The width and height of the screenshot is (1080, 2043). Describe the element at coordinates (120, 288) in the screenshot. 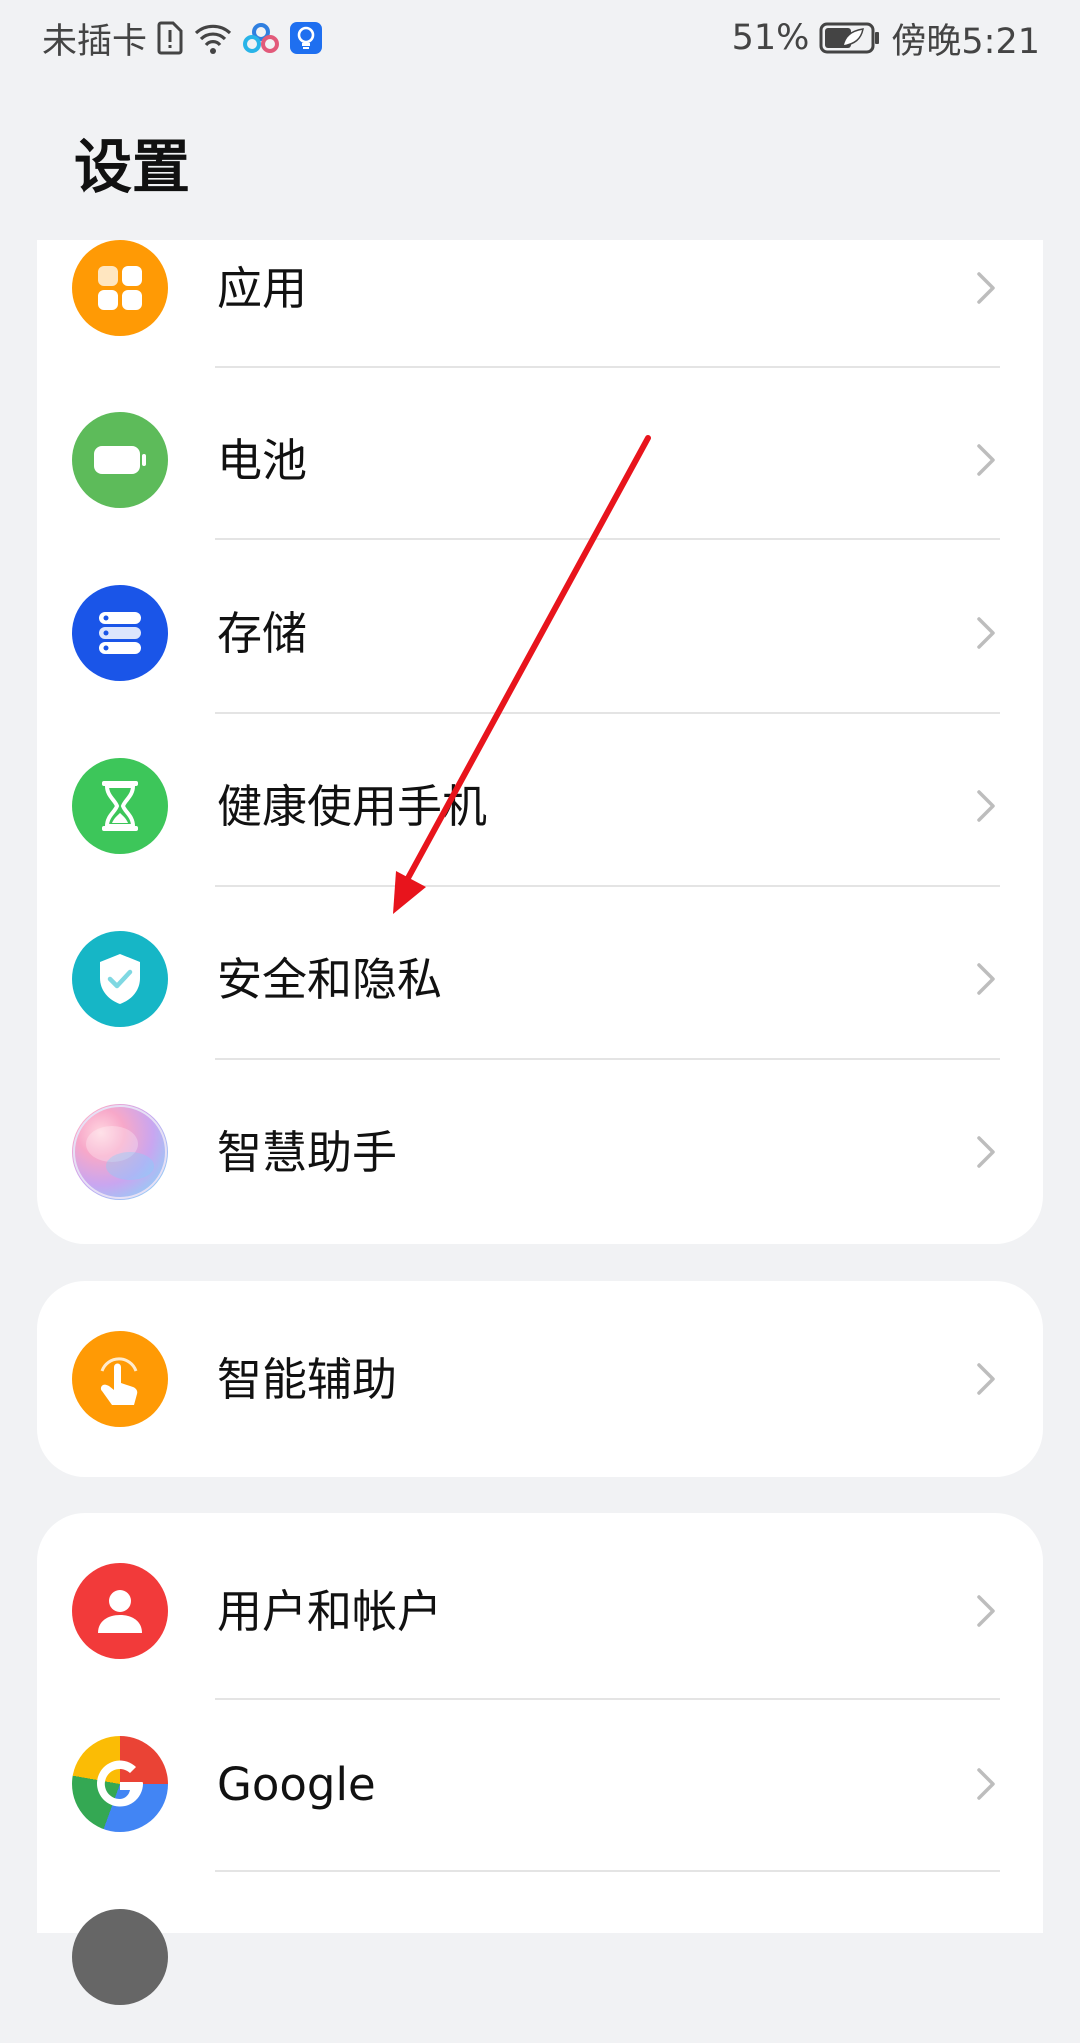

I see `apps-icon` at that location.